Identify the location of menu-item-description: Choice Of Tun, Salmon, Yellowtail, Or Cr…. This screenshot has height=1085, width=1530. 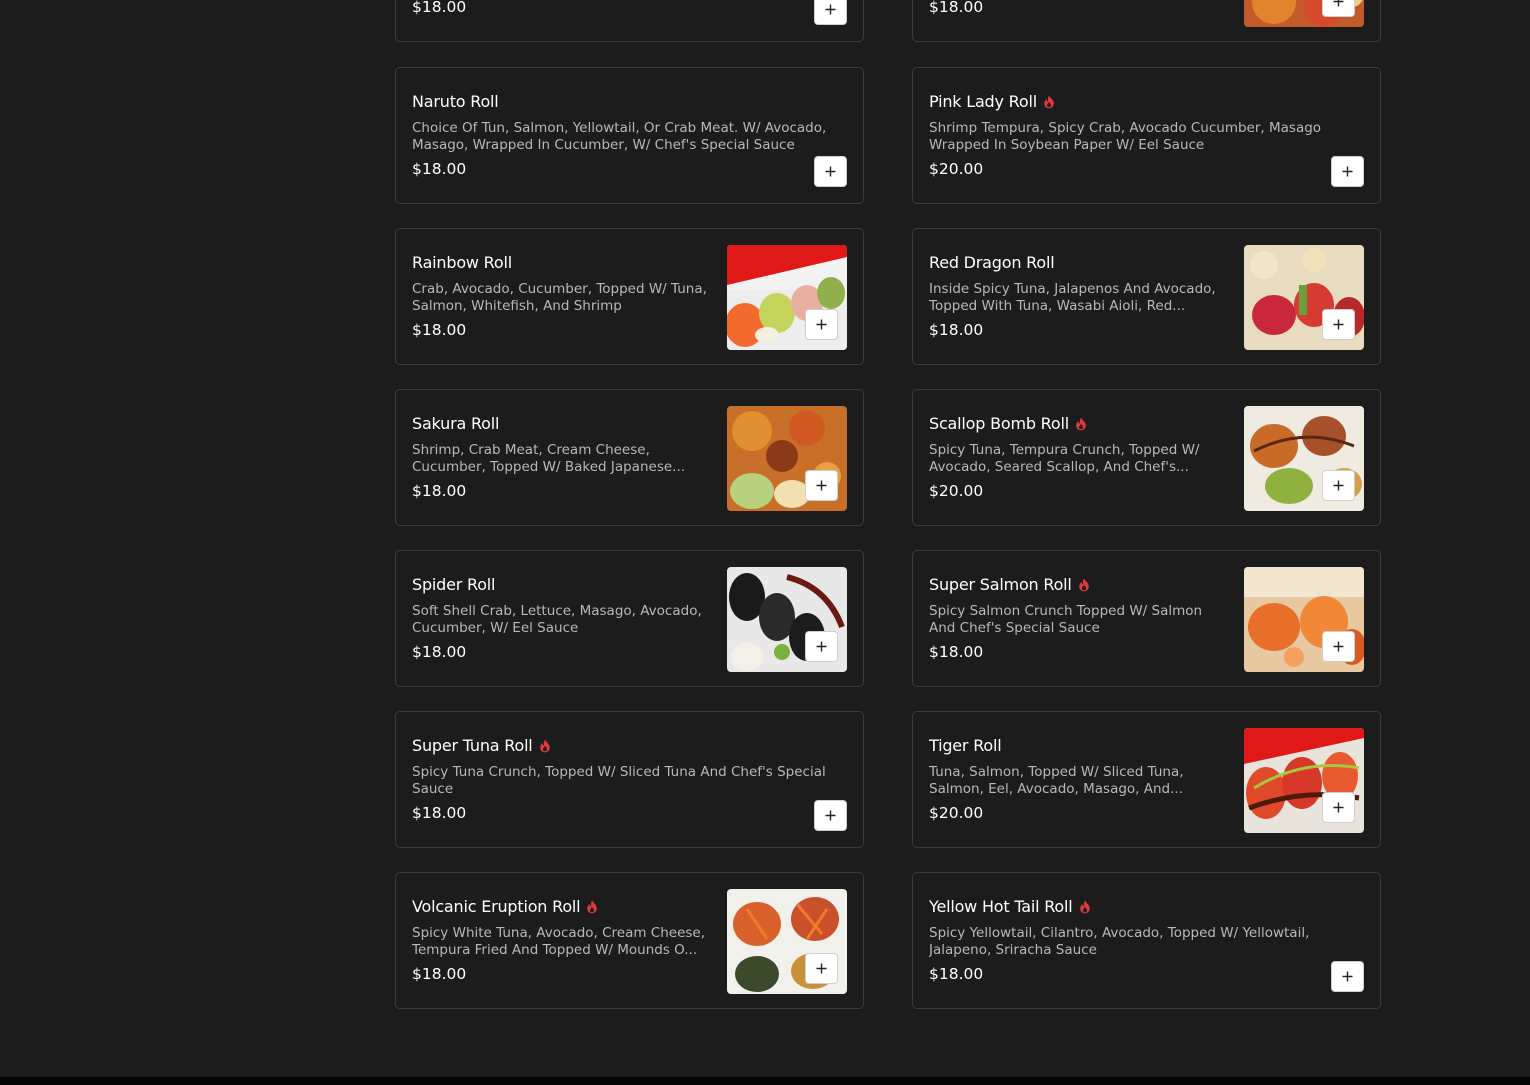
(619, 136).